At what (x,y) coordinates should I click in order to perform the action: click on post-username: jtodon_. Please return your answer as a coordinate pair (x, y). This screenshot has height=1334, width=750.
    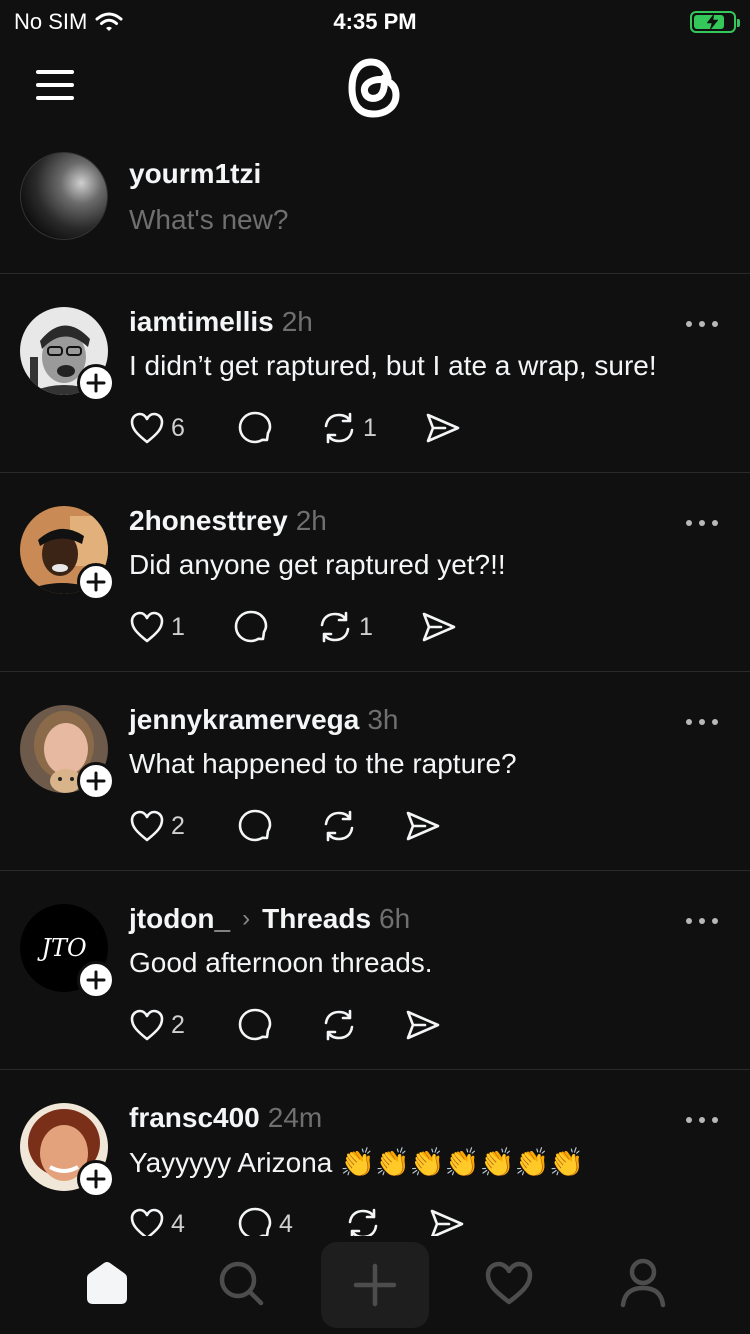
    Looking at the image, I should click on (179, 919).